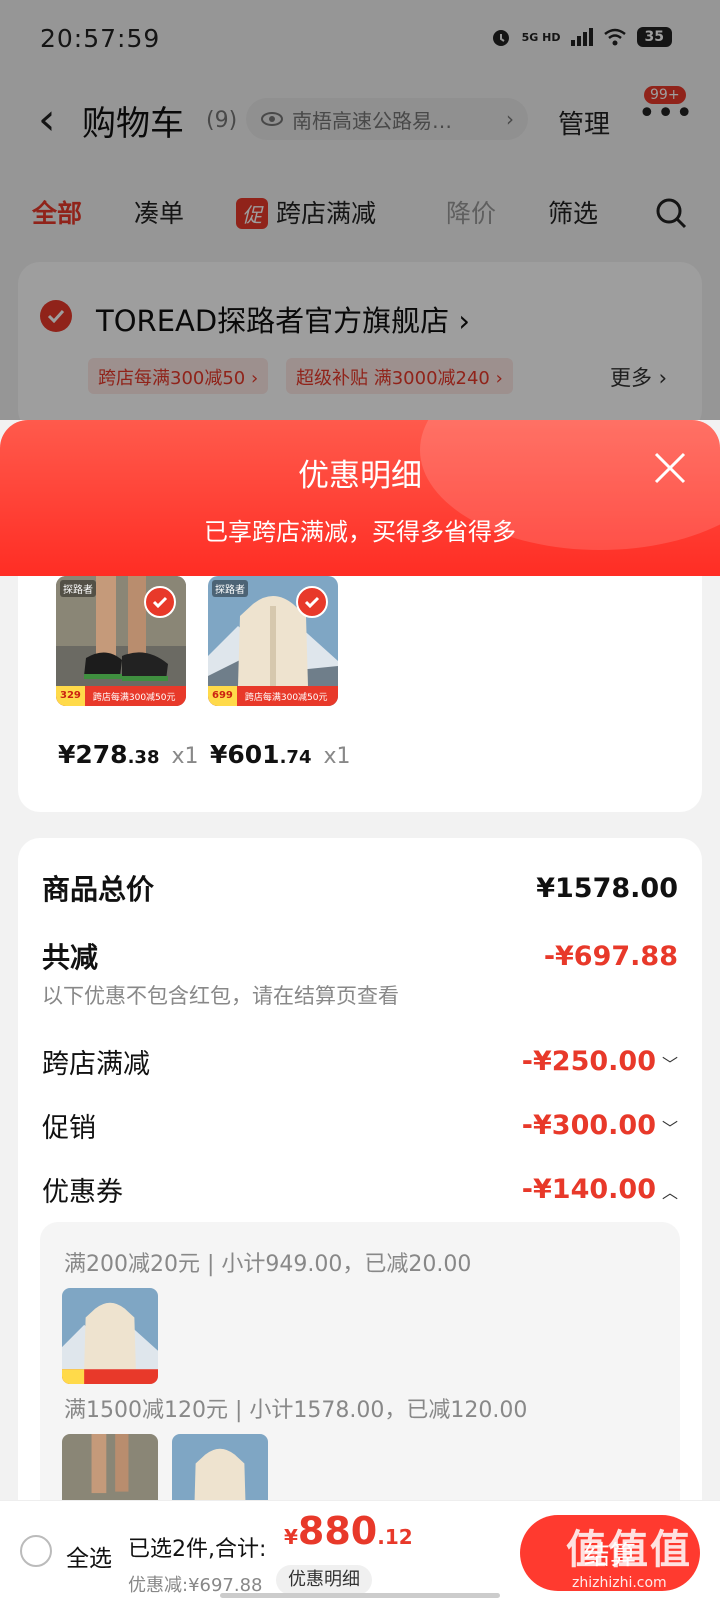 This screenshot has height=1600, width=720. I want to click on total-amount: ¥880.12, so click(348, 1531).